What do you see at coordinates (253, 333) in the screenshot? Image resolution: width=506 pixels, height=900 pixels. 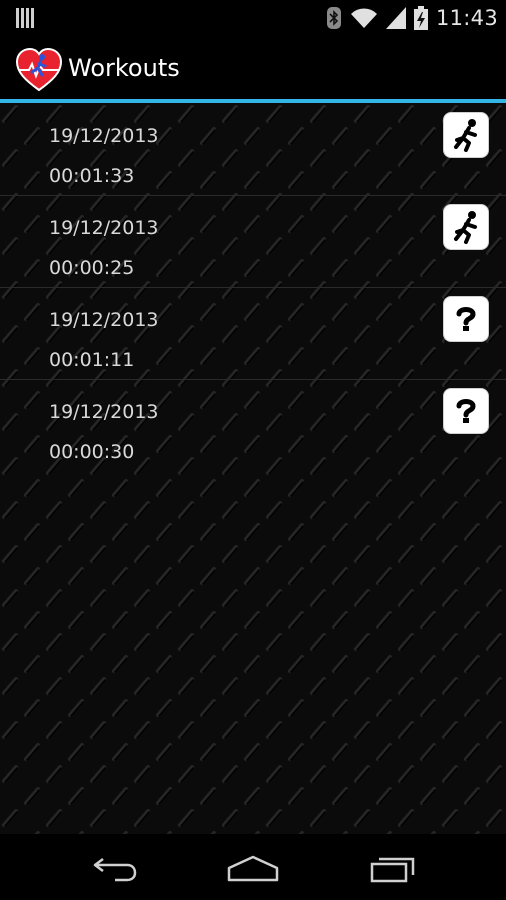 I see `workout-row: 19/12/2013 00:01:11` at bounding box center [253, 333].